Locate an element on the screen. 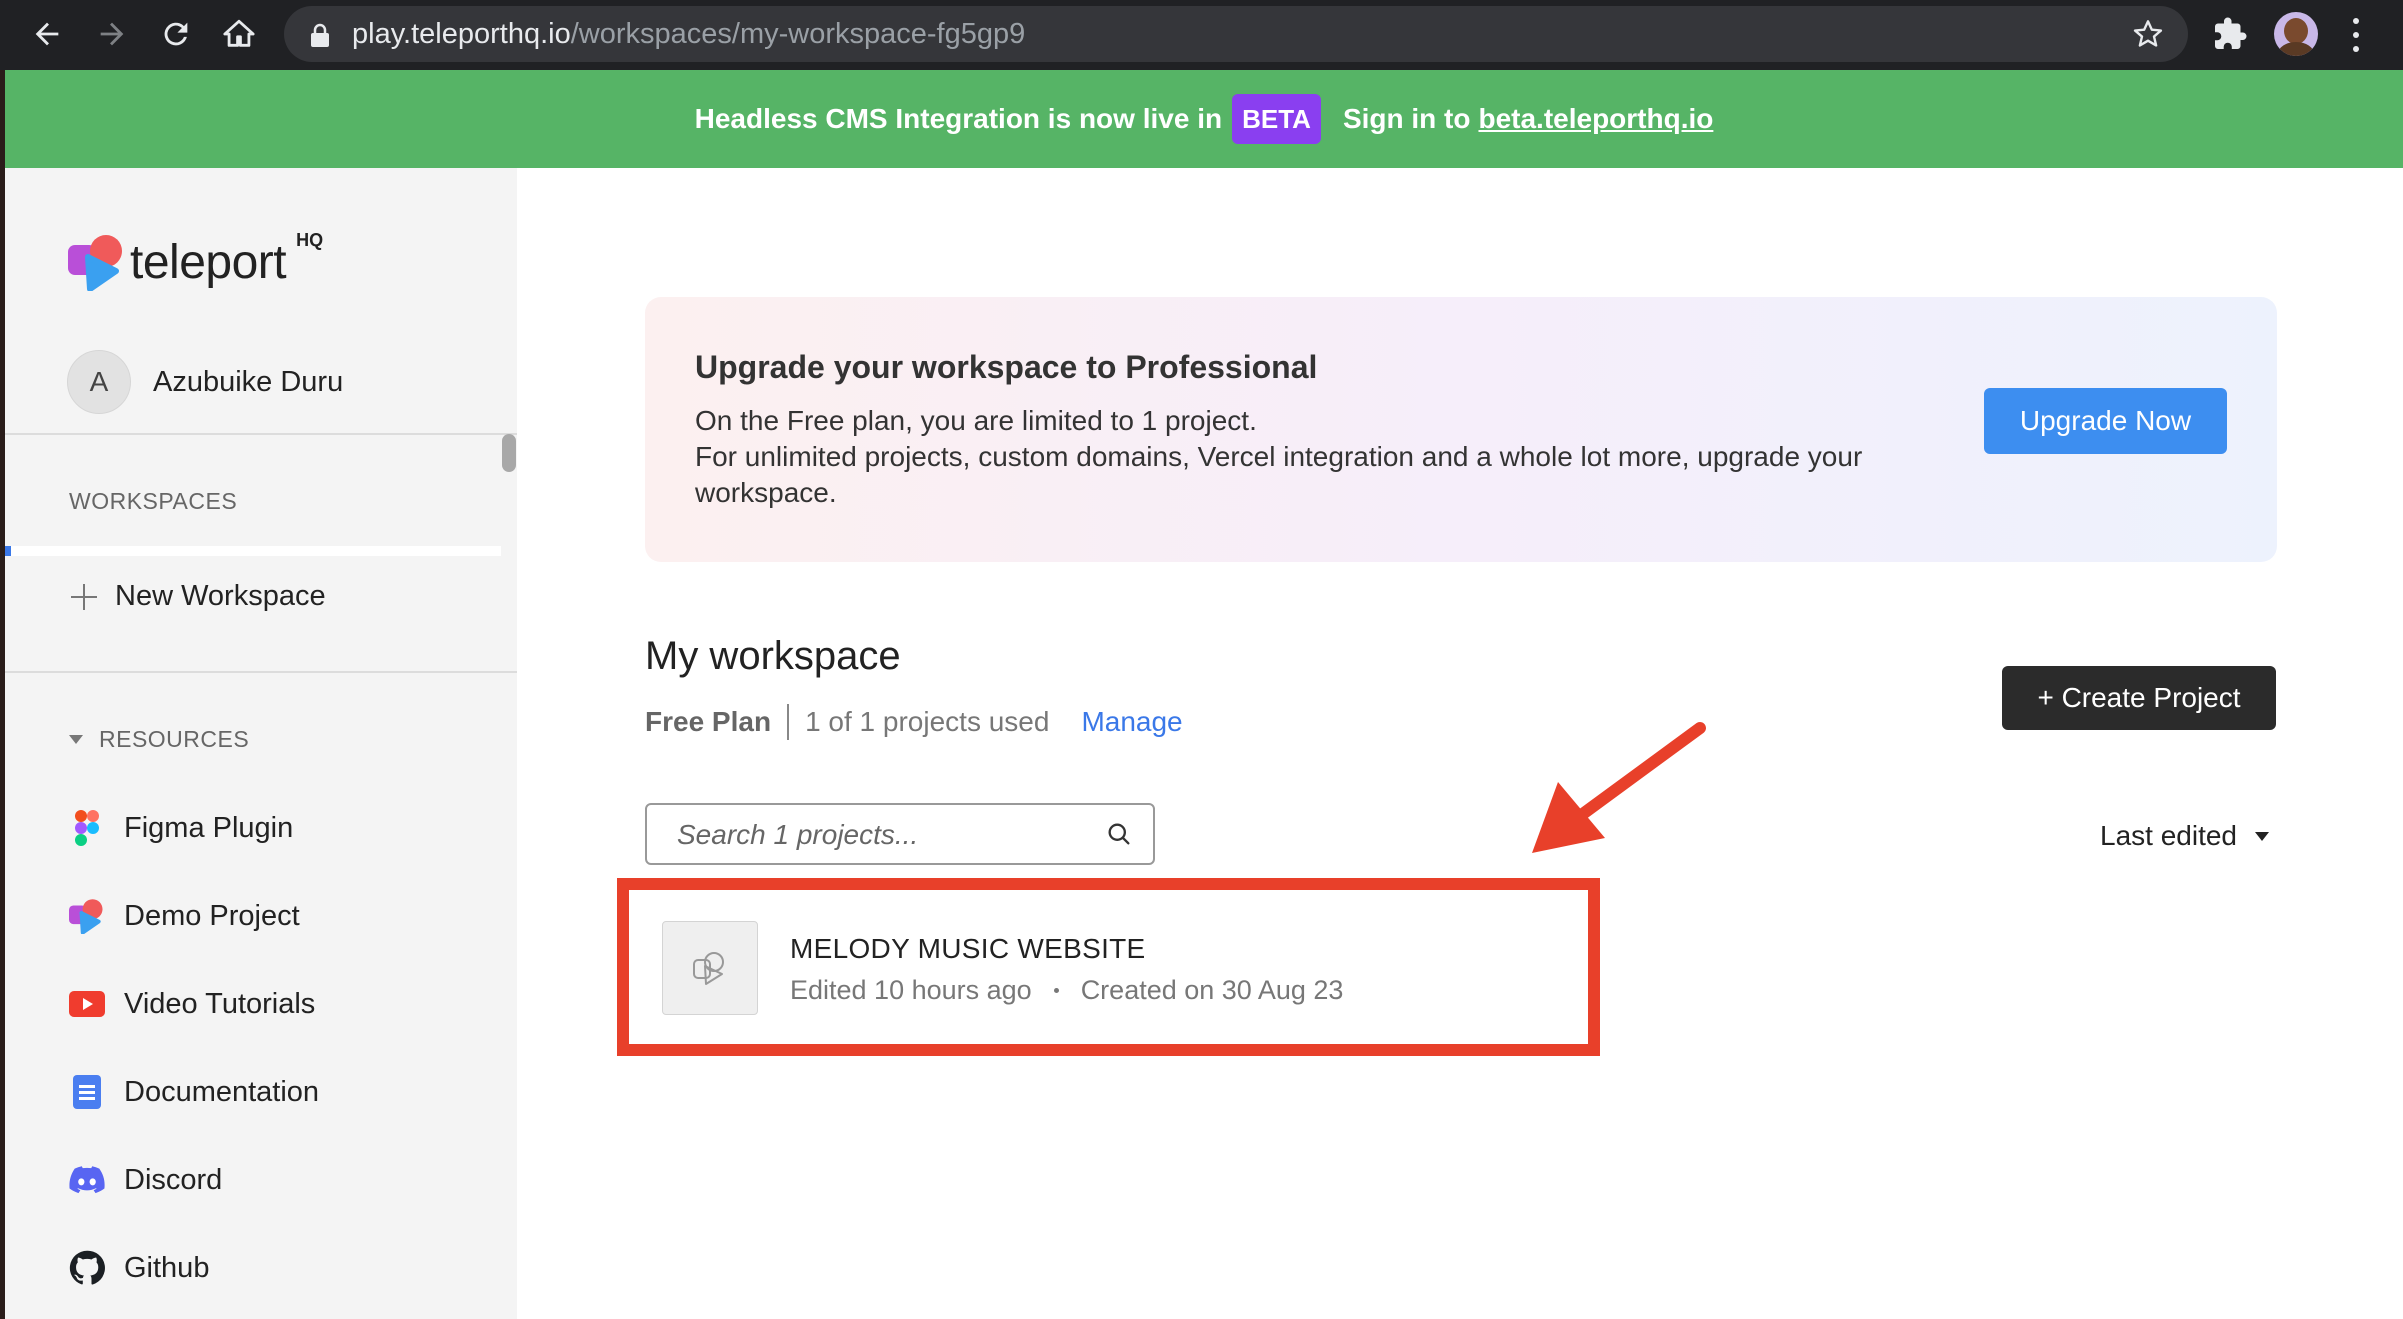 Image resolution: width=2403 pixels, height=1319 pixels. highlight-box is located at coordinates (1108, 967).